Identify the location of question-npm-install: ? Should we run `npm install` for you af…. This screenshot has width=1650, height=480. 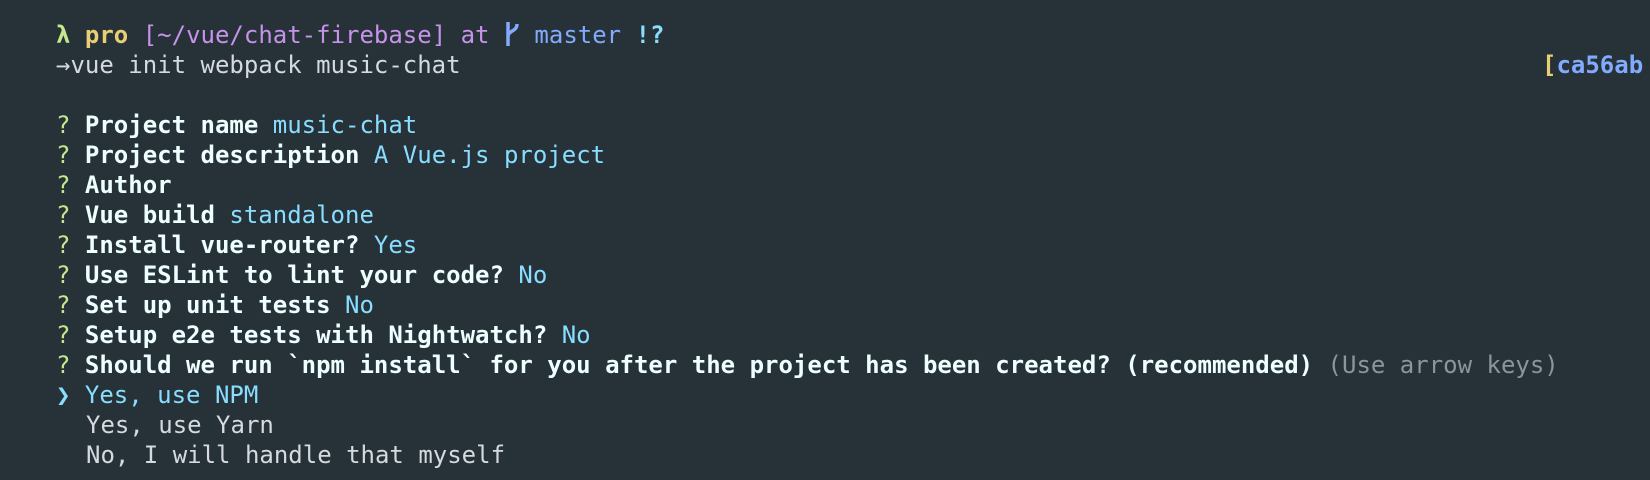
(853, 365).